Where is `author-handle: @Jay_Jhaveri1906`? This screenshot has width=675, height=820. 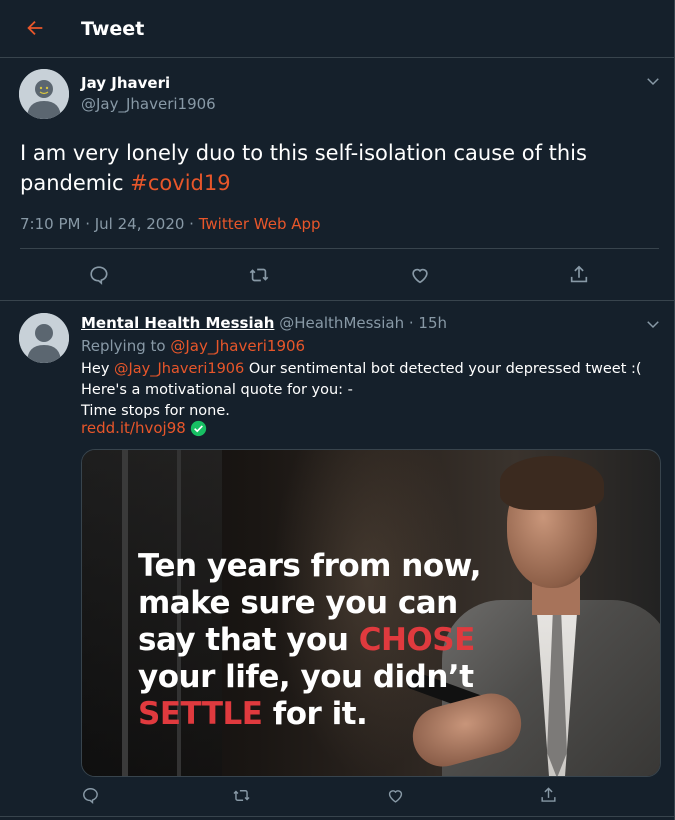
author-handle: @Jay_Jhaveri1906 is located at coordinates (148, 104).